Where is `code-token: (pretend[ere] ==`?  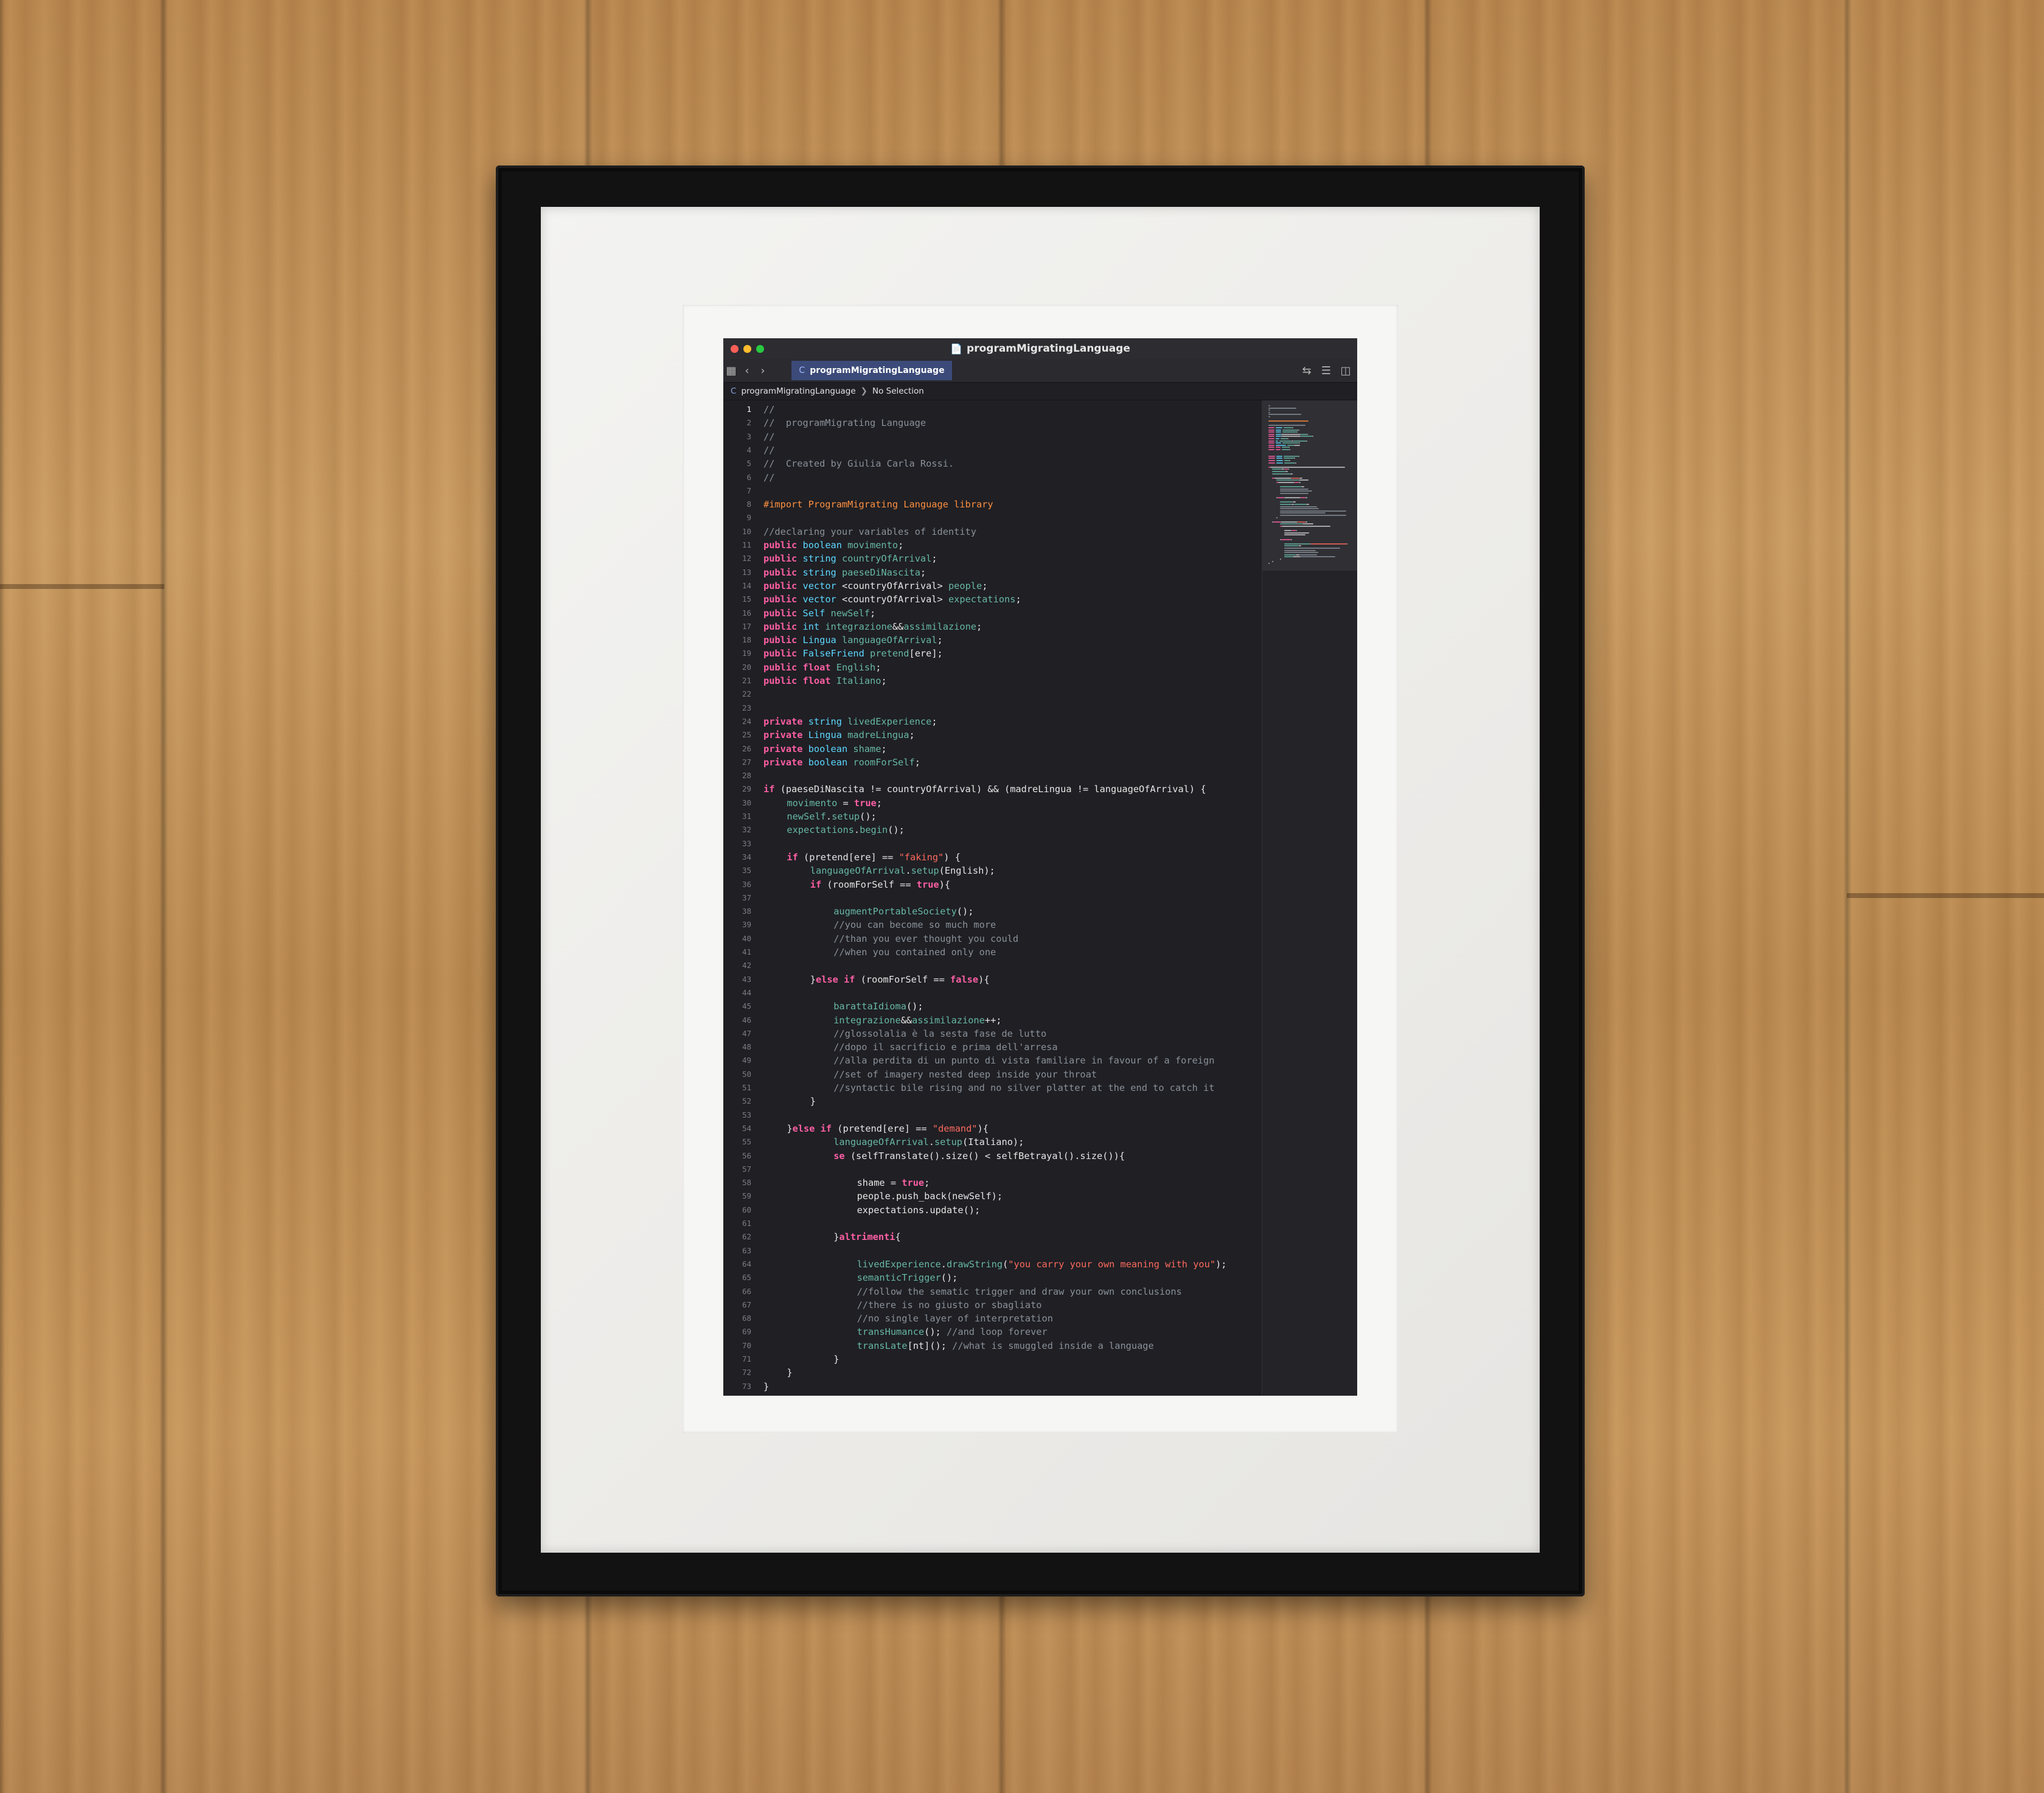 code-token: (pretend[ere] == is located at coordinates (882, 1128).